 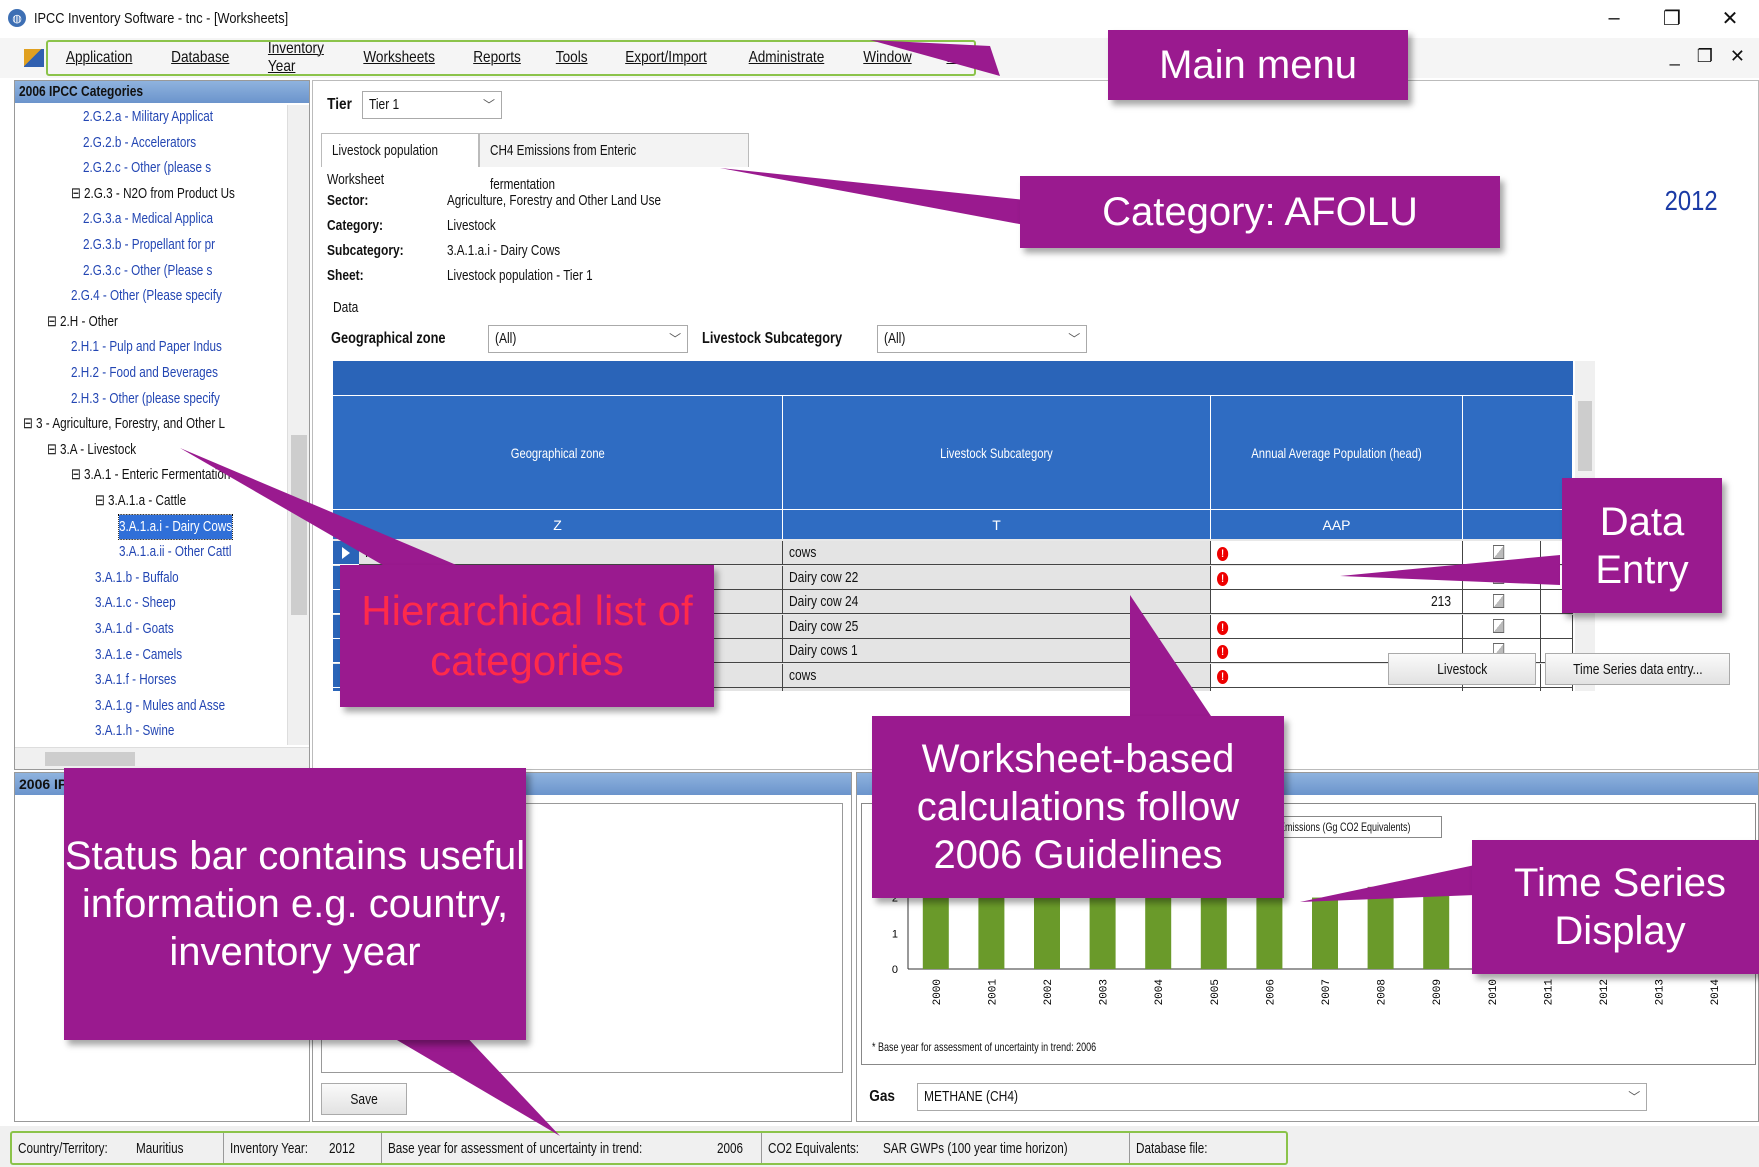 I want to click on menu-item-database: Database, so click(x=200, y=58).